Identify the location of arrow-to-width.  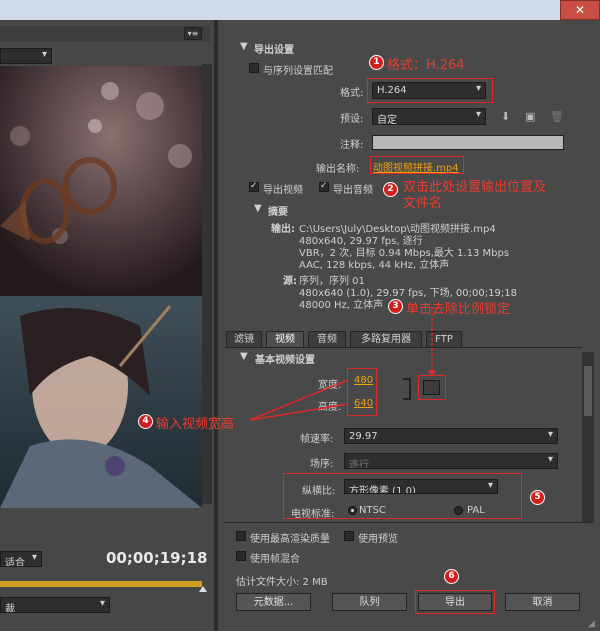
(299, 400).